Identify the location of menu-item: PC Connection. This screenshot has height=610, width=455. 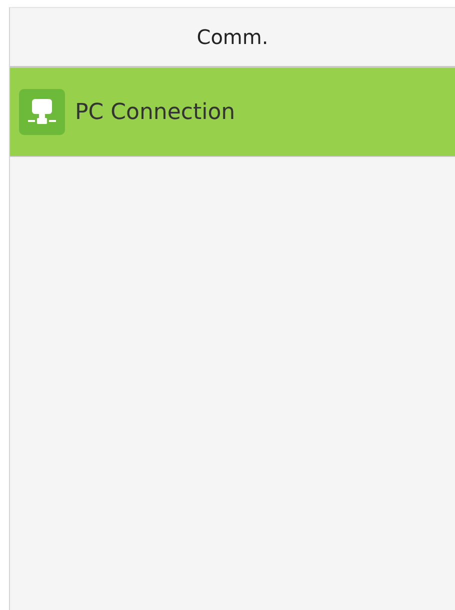
(232, 112).